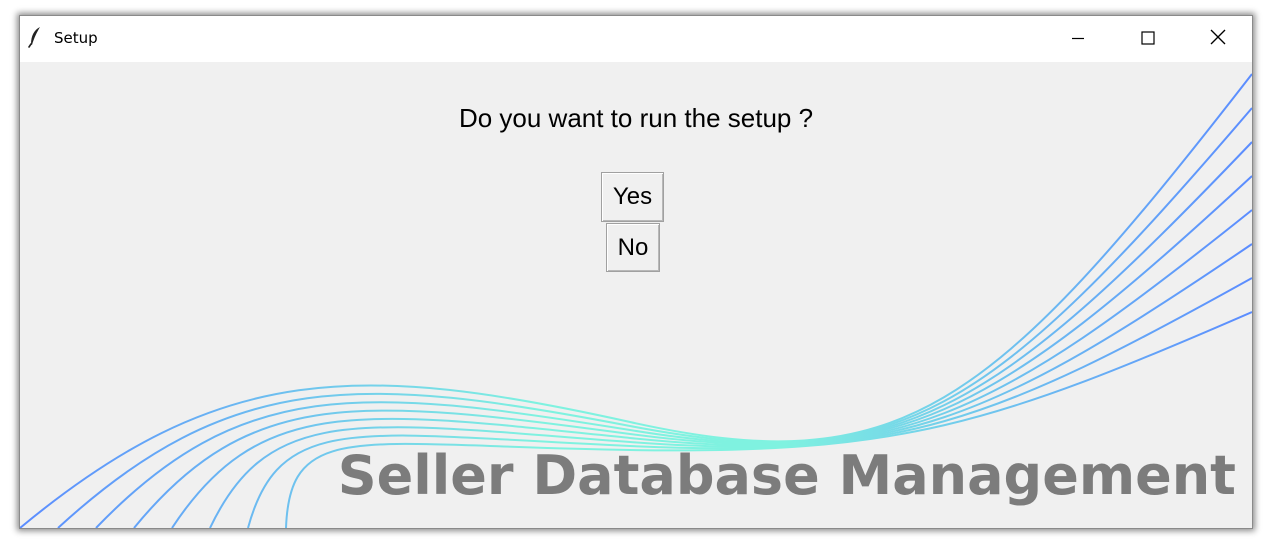  I want to click on minimize-button, so click(1078, 39).